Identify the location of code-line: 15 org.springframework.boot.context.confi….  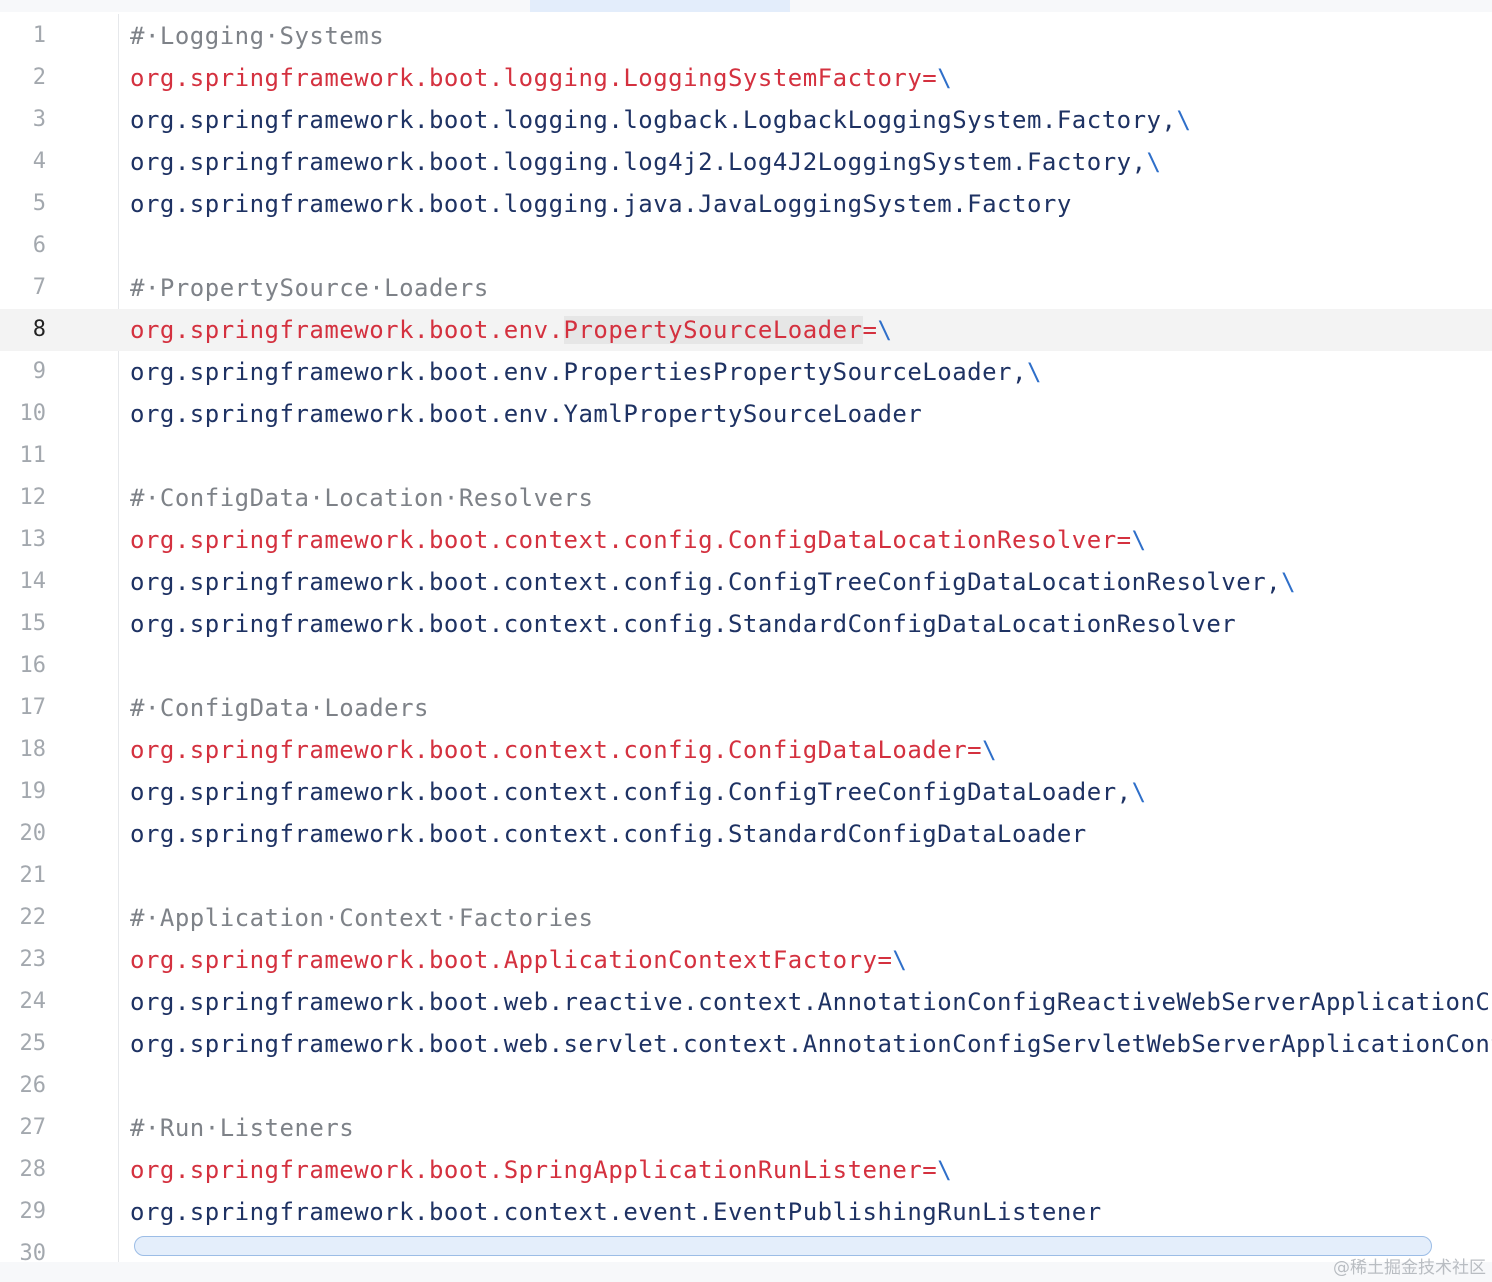
(746, 624).